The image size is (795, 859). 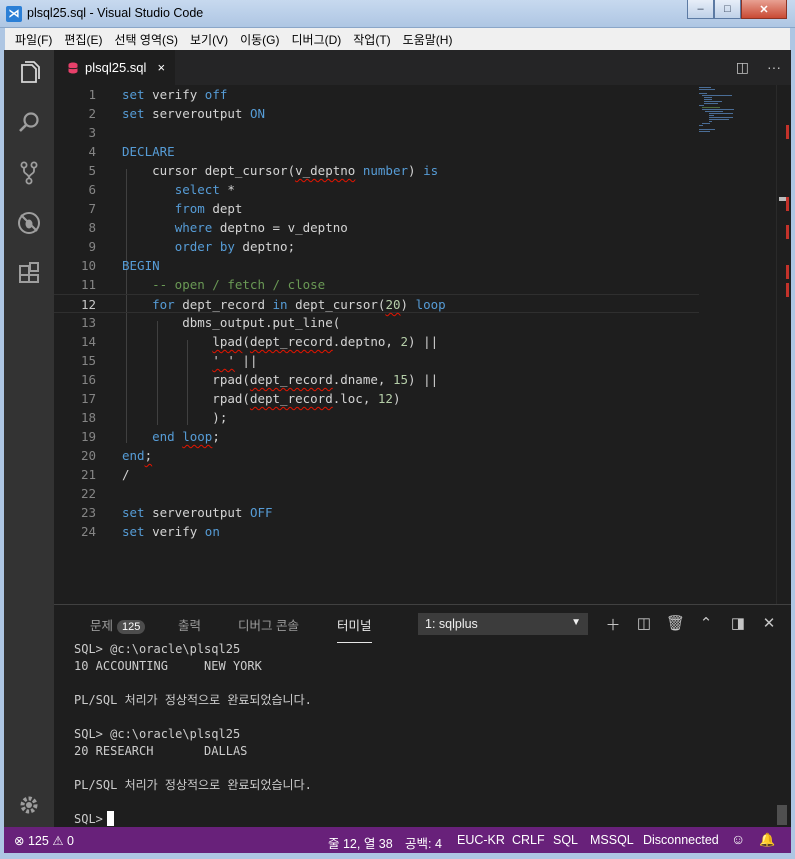 What do you see at coordinates (739, 115) in the screenshot?
I see `minimap` at bounding box center [739, 115].